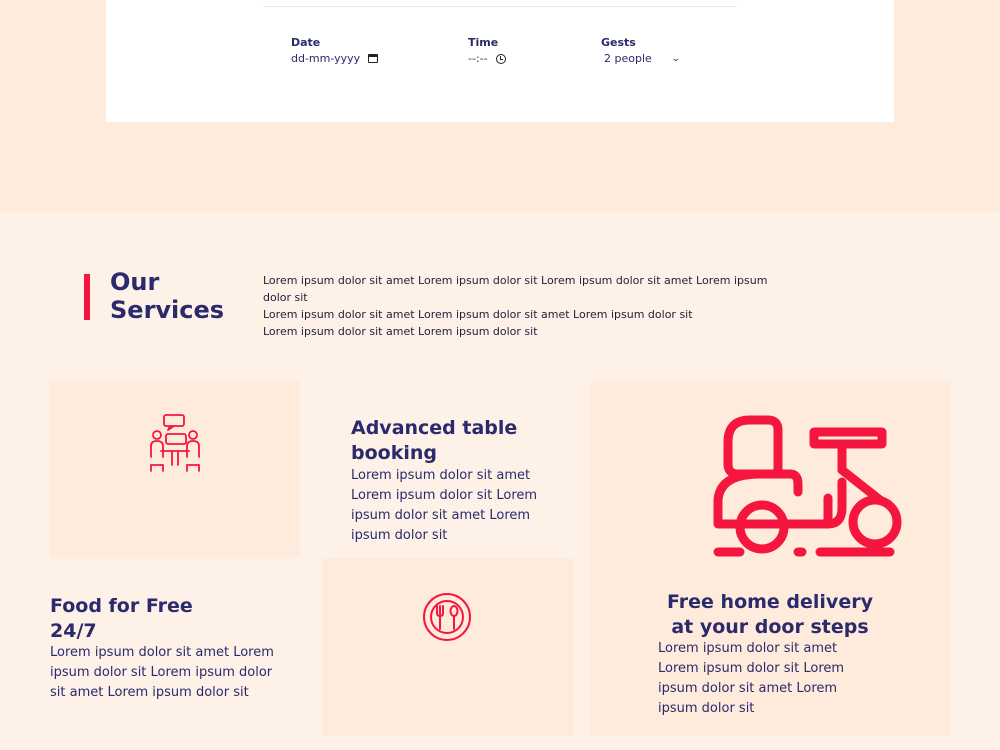 This screenshot has height=750, width=1000. I want to click on service-title-line1: Advanced table, so click(434, 428).